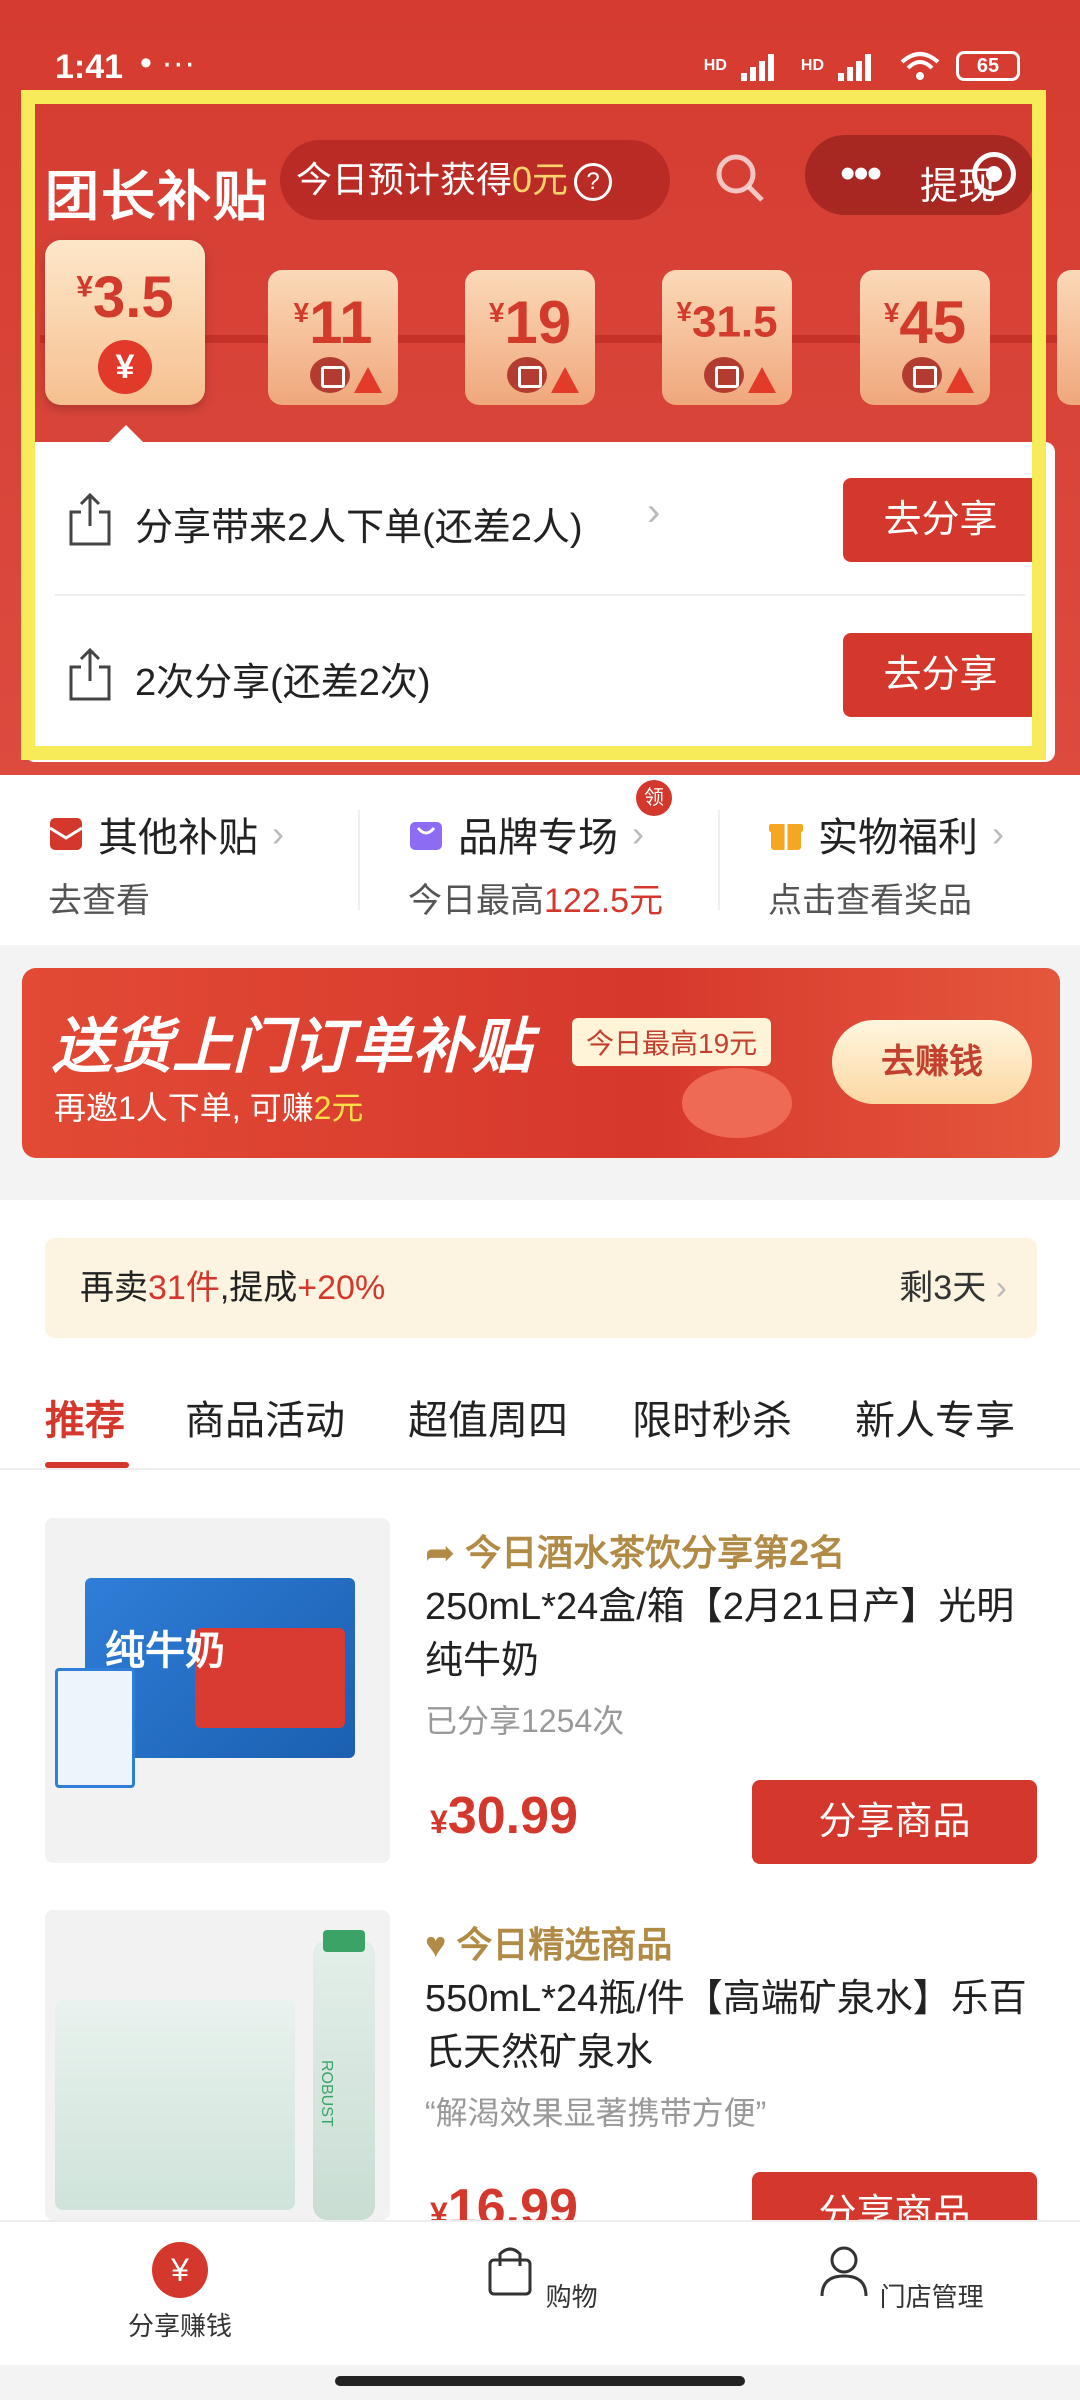  What do you see at coordinates (359, 528) in the screenshot?
I see `task-label: 分享带来2人下单(还差2人)` at bounding box center [359, 528].